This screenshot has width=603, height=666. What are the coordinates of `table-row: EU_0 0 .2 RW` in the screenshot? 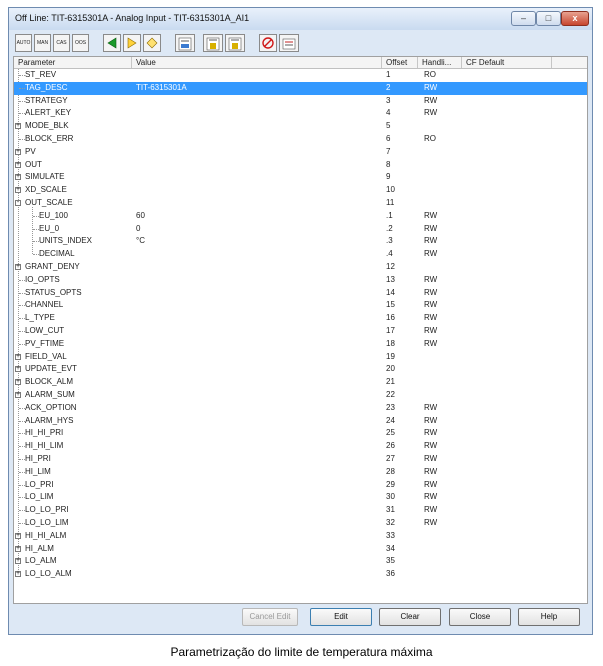 It's located at (300, 229).